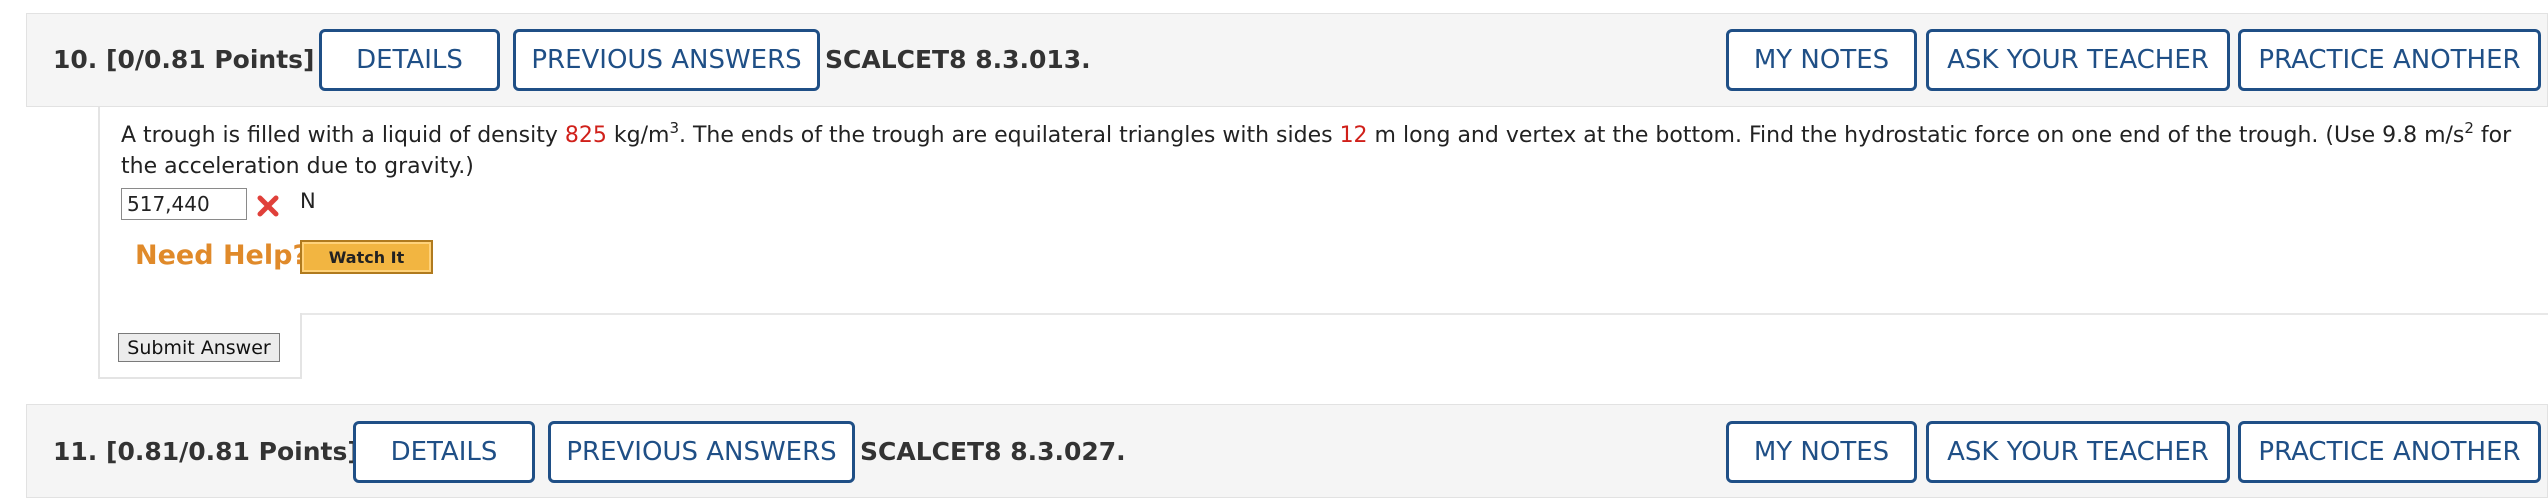  Describe the element at coordinates (99, 243) in the screenshot. I see `question-body-border` at that location.